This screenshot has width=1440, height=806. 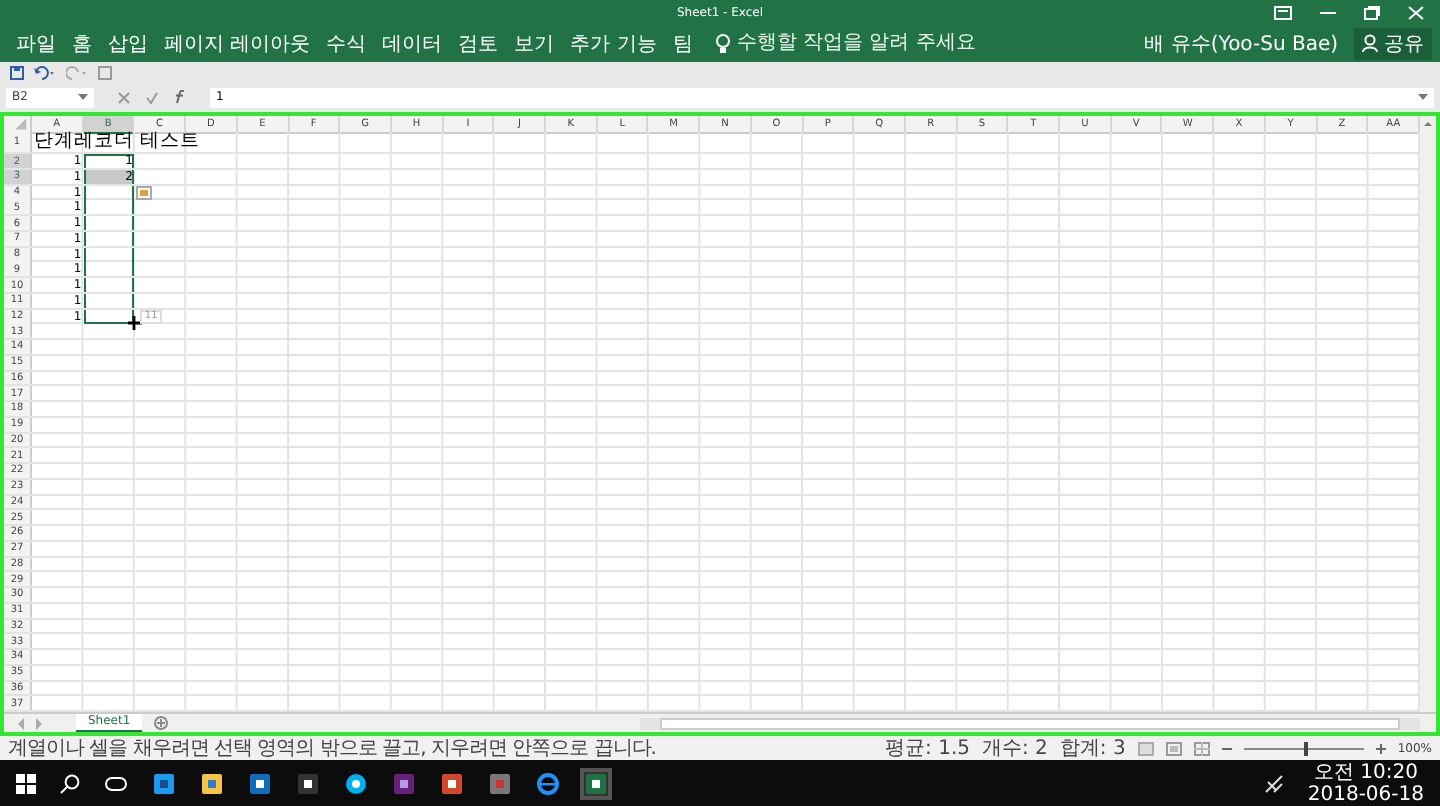 What do you see at coordinates (260, 783) in the screenshot?
I see `mail-app-icon` at bounding box center [260, 783].